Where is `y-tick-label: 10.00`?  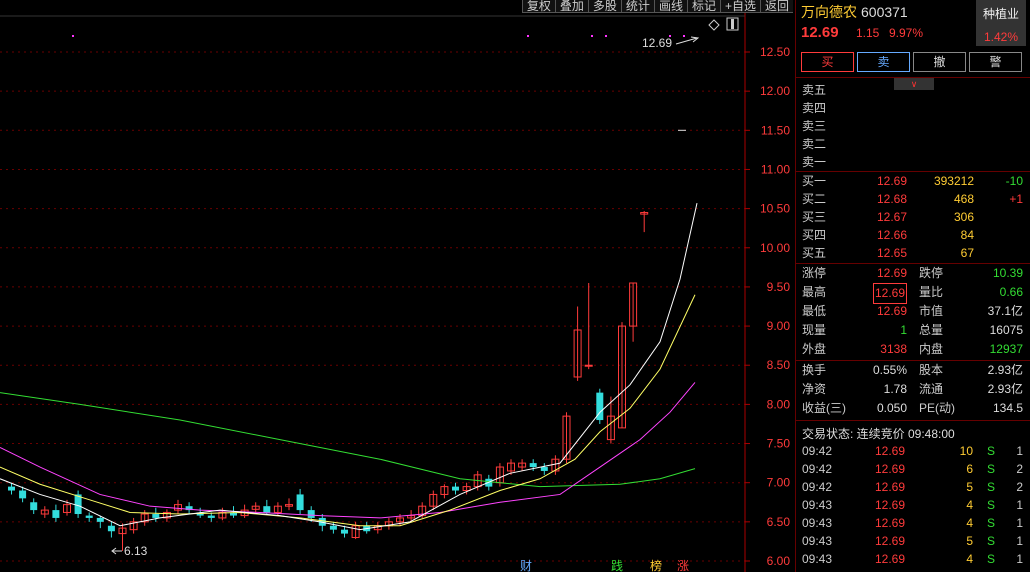 y-tick-label: 10.00 is located at coordinates (775, 248).